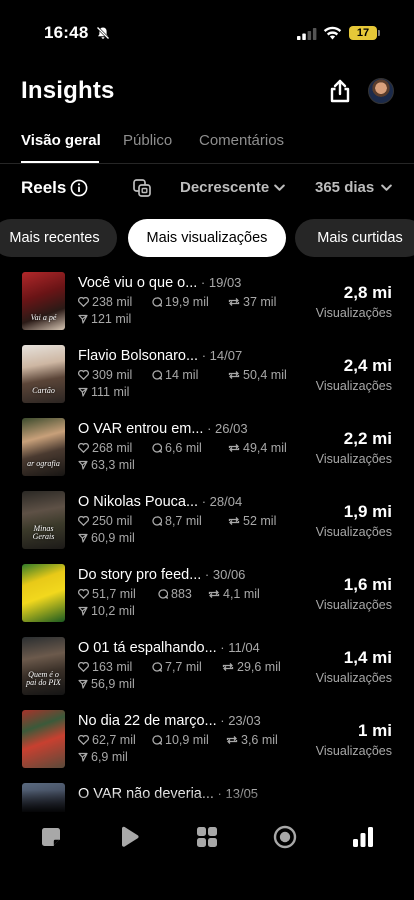 This screenshot has height=900, width=414. Describe the element at coordinates (106, 611) in the screenshot. I see `shares-stat: 10,2 mil` at that location.